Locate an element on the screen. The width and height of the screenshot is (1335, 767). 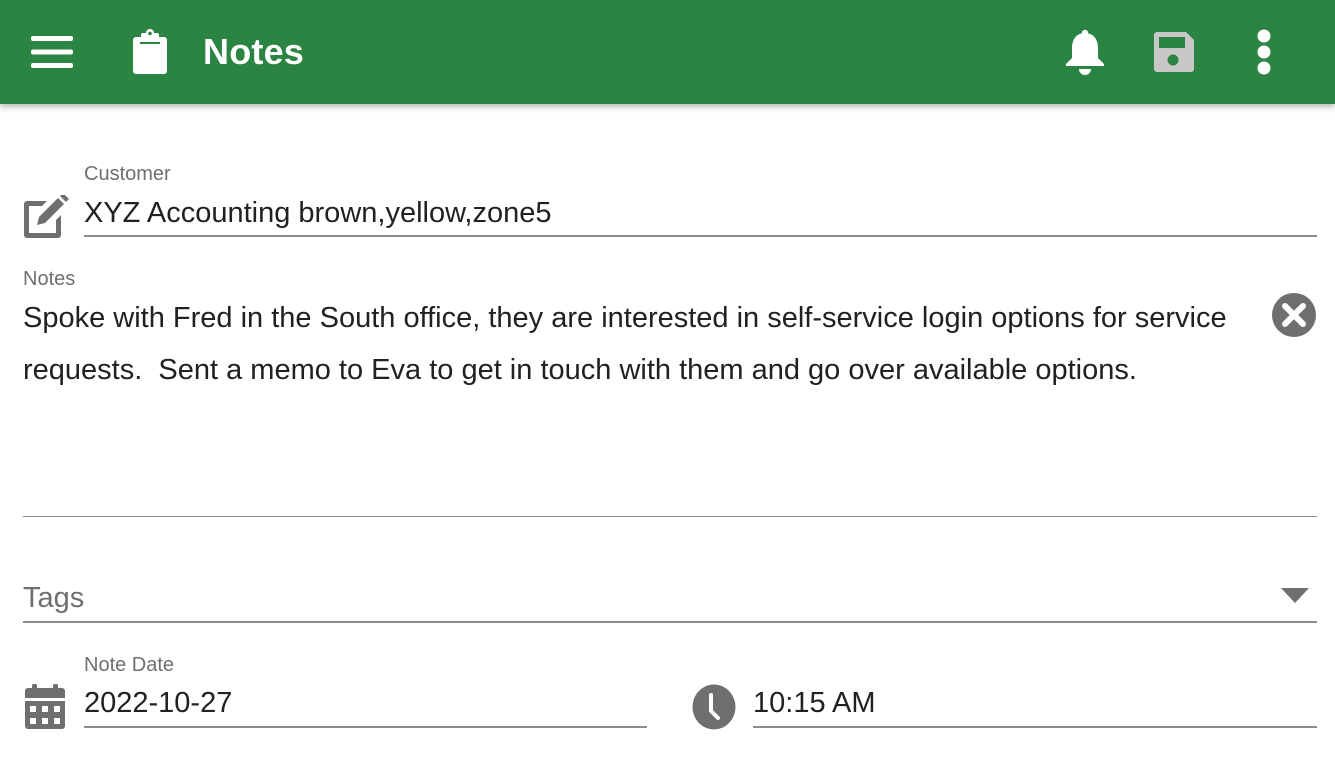
more-options-button is located at coordinates (1264, 52).